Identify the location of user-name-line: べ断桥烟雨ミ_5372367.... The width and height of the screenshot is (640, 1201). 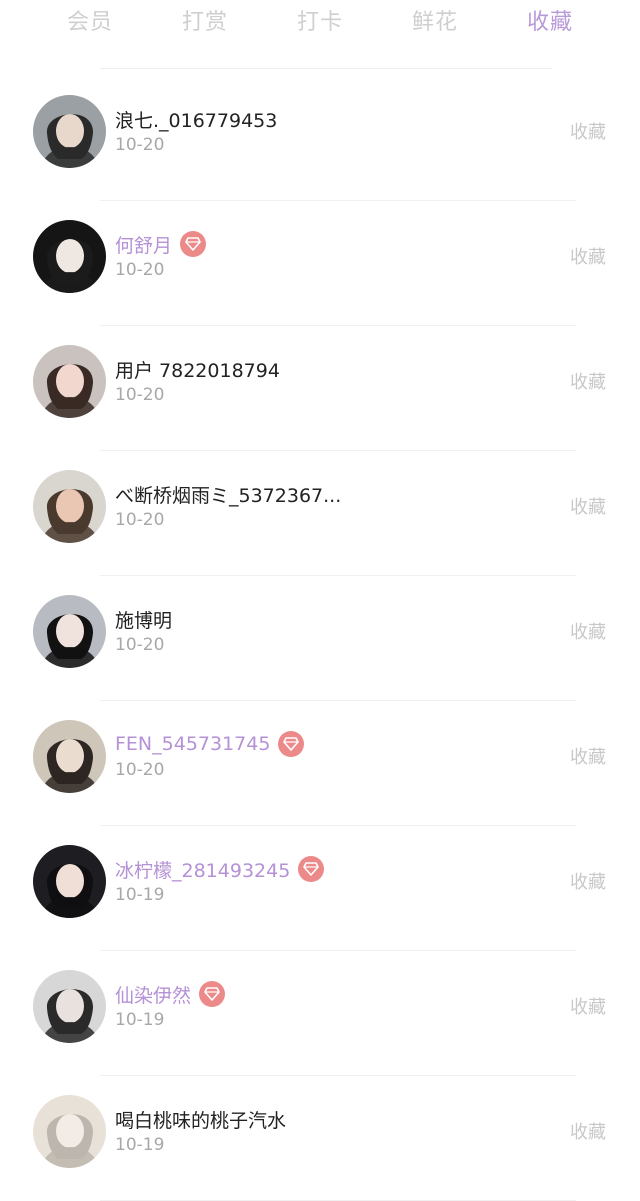
(228, 494).